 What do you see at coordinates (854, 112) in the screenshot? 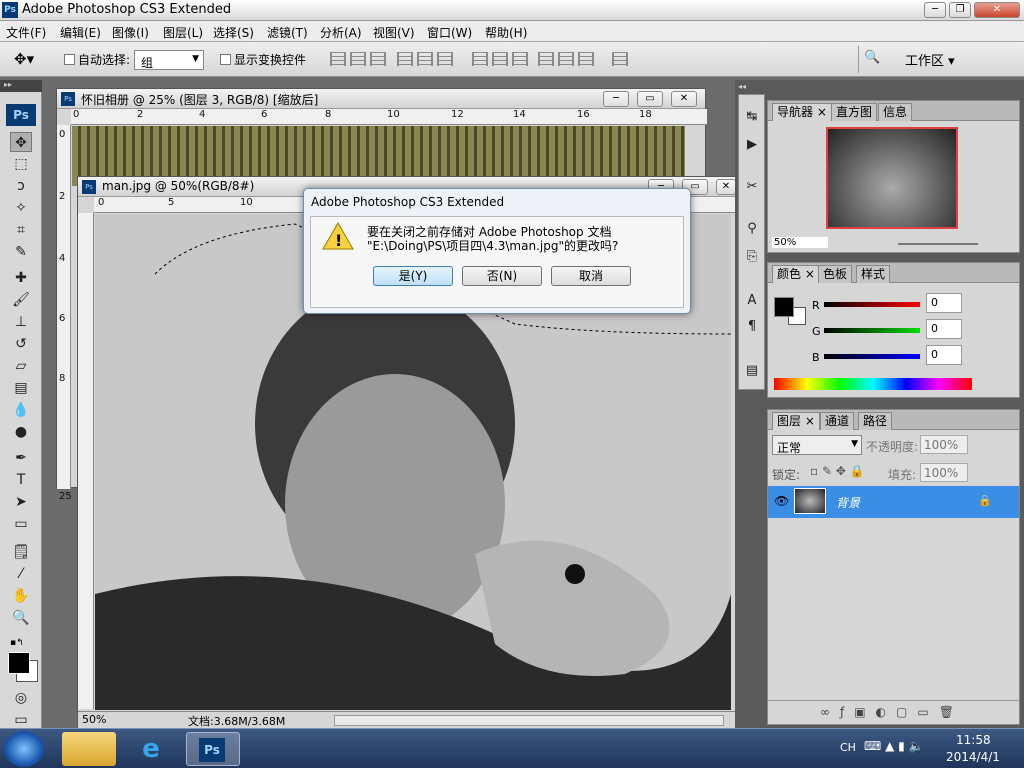
I see `tab-histogram: 直方图` at bounding box center [854, 112].